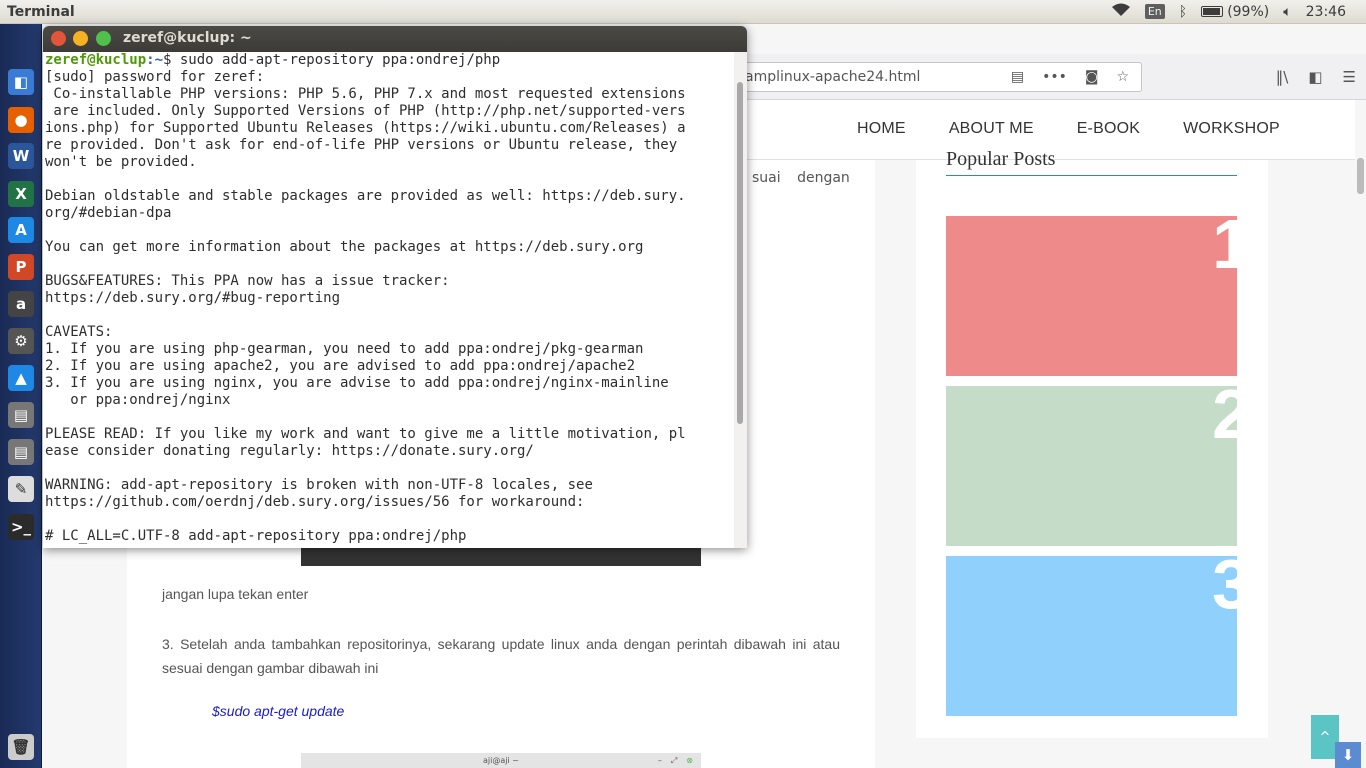 The height and width of the screenshot is (768, 1366). I want to click on url-actions: ▤ ••• ◙ ☆, so click(1076, 77).